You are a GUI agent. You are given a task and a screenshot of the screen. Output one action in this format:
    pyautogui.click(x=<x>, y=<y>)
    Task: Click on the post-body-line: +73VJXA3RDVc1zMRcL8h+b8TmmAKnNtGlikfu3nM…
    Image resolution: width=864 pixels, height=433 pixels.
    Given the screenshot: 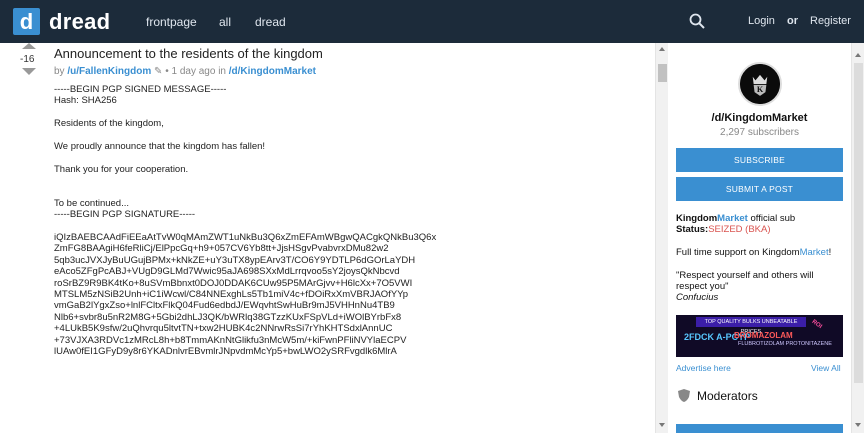 What is the action you would take?
    pyautogui.click(x=230, y=340)
    